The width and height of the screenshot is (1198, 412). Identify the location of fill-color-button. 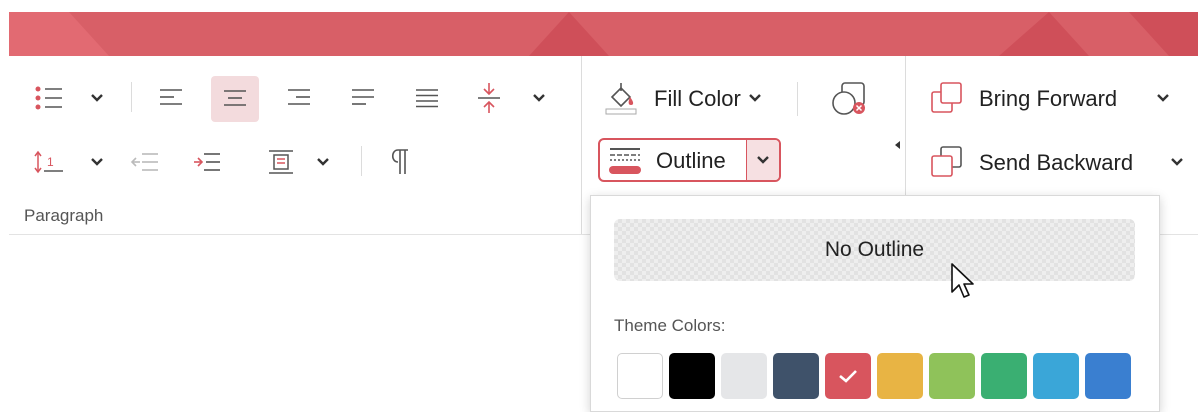
(621, 98).